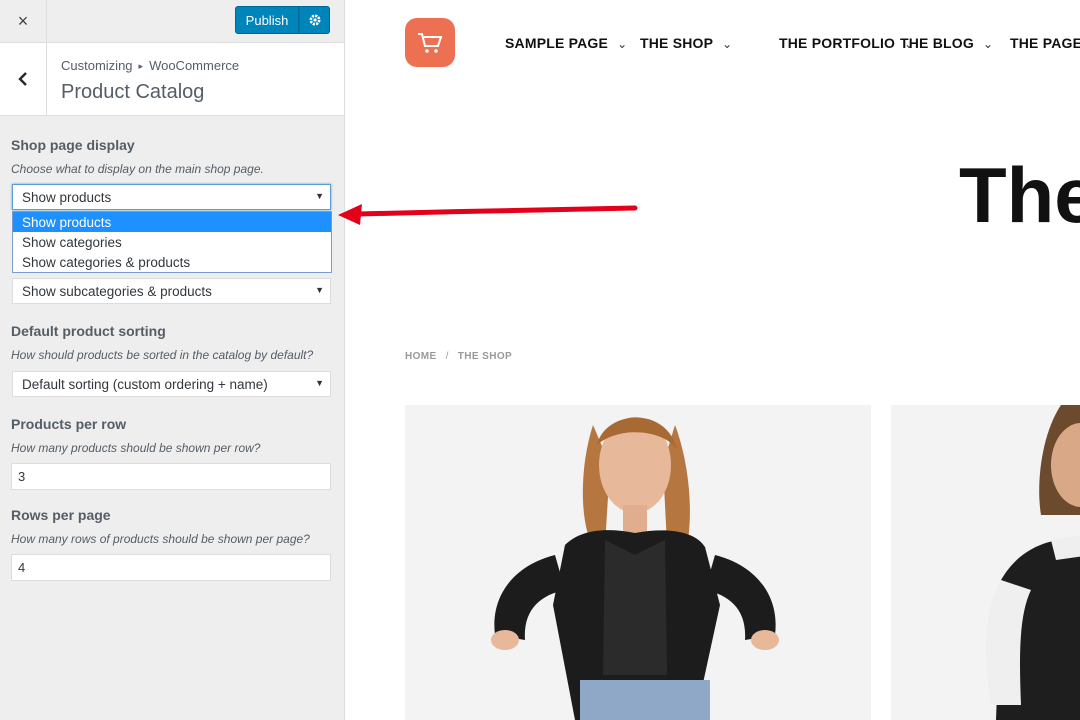 The width and height of the screenshot is (1080, 720). What do you see at coordinates (488, 214) in the screenshot?
I see `annotation-arrow-icon` at bounding box center [488, 214].